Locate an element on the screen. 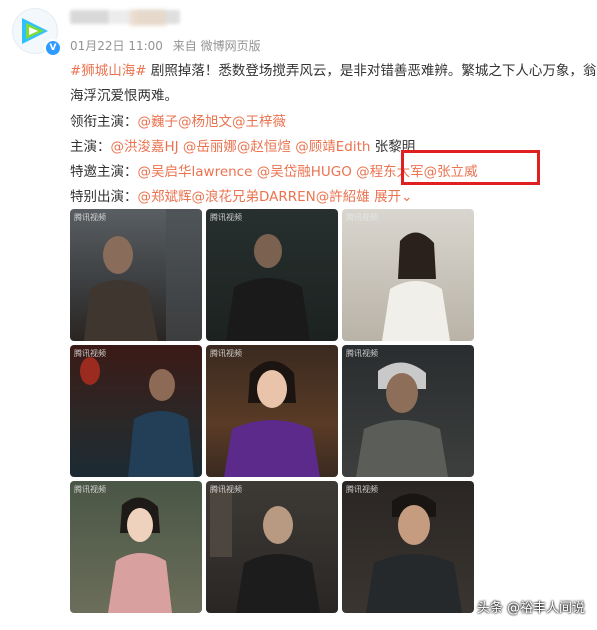  special-cast-mentions: @郑斌辉@浪花兄弟DARREN@許紹雄 is located at coordinates (254, 197).